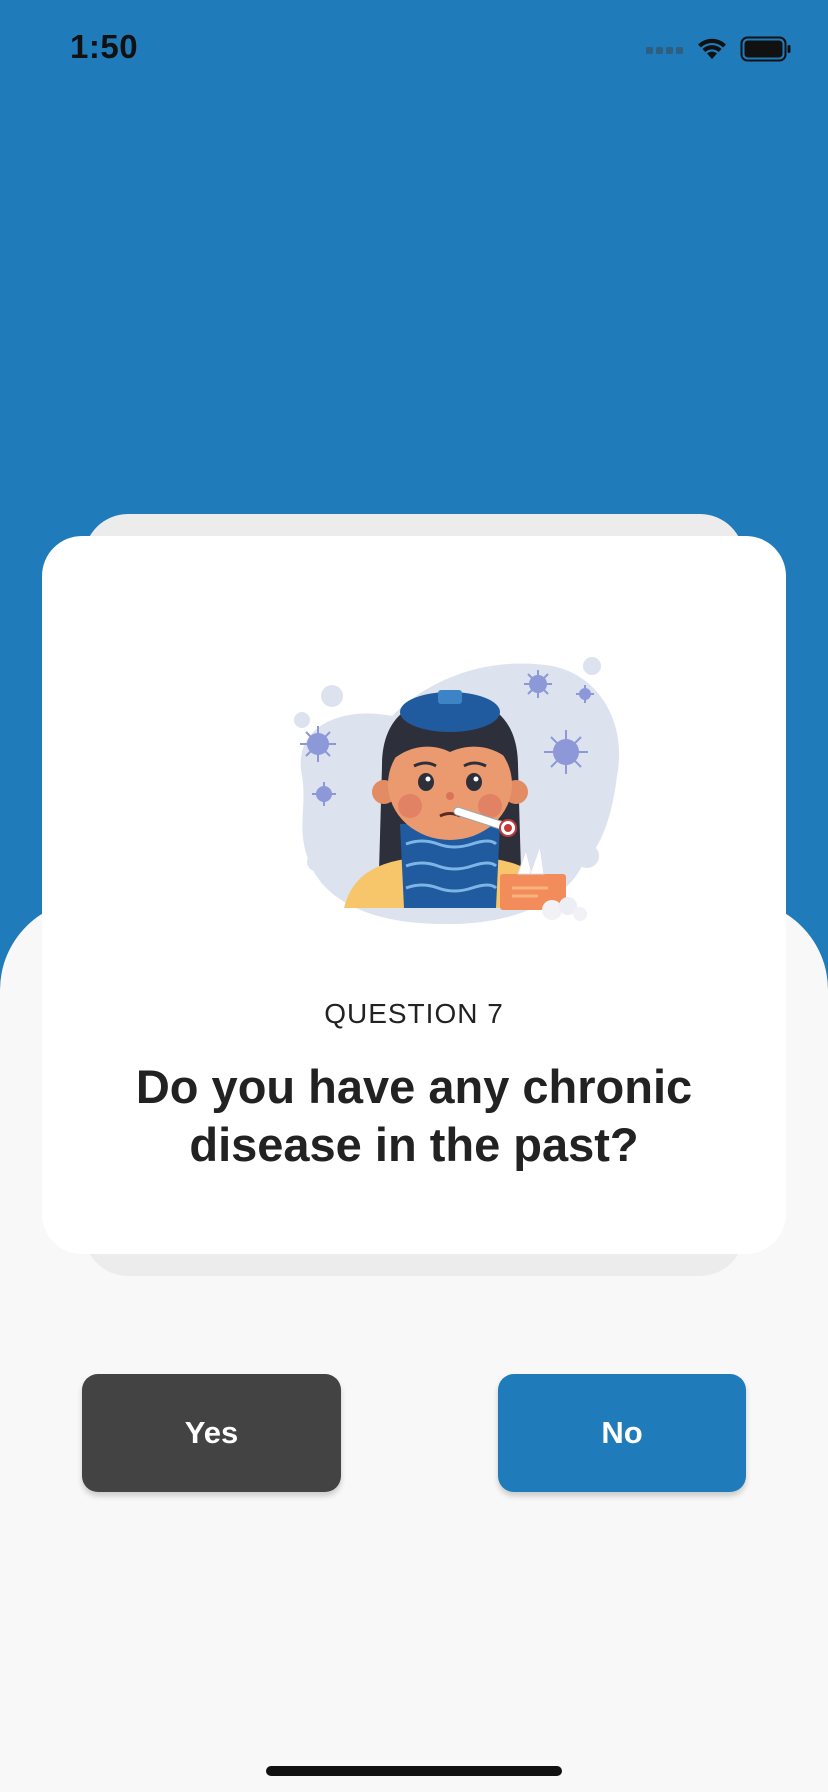  I want to click on wifi-icon, so click(712, 48).